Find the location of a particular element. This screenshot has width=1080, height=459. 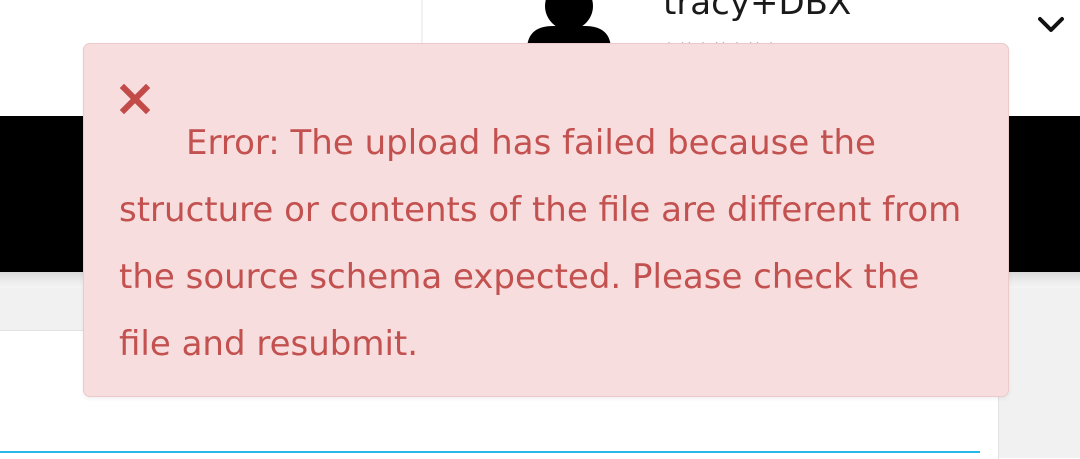

user-name: tracy+DBX is located at coordinates (757, 11).